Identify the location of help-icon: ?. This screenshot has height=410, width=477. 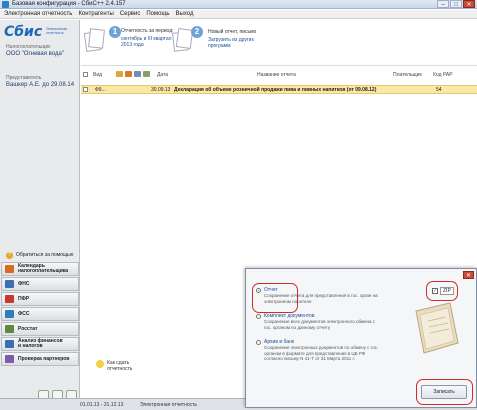
(9, 255).